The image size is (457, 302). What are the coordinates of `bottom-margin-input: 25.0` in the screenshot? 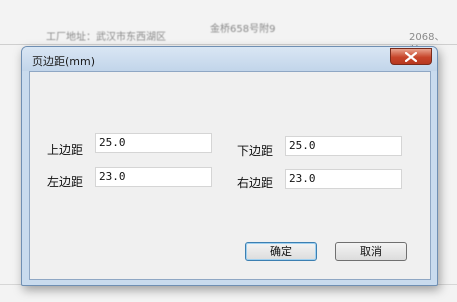 It's located at (343, 146).